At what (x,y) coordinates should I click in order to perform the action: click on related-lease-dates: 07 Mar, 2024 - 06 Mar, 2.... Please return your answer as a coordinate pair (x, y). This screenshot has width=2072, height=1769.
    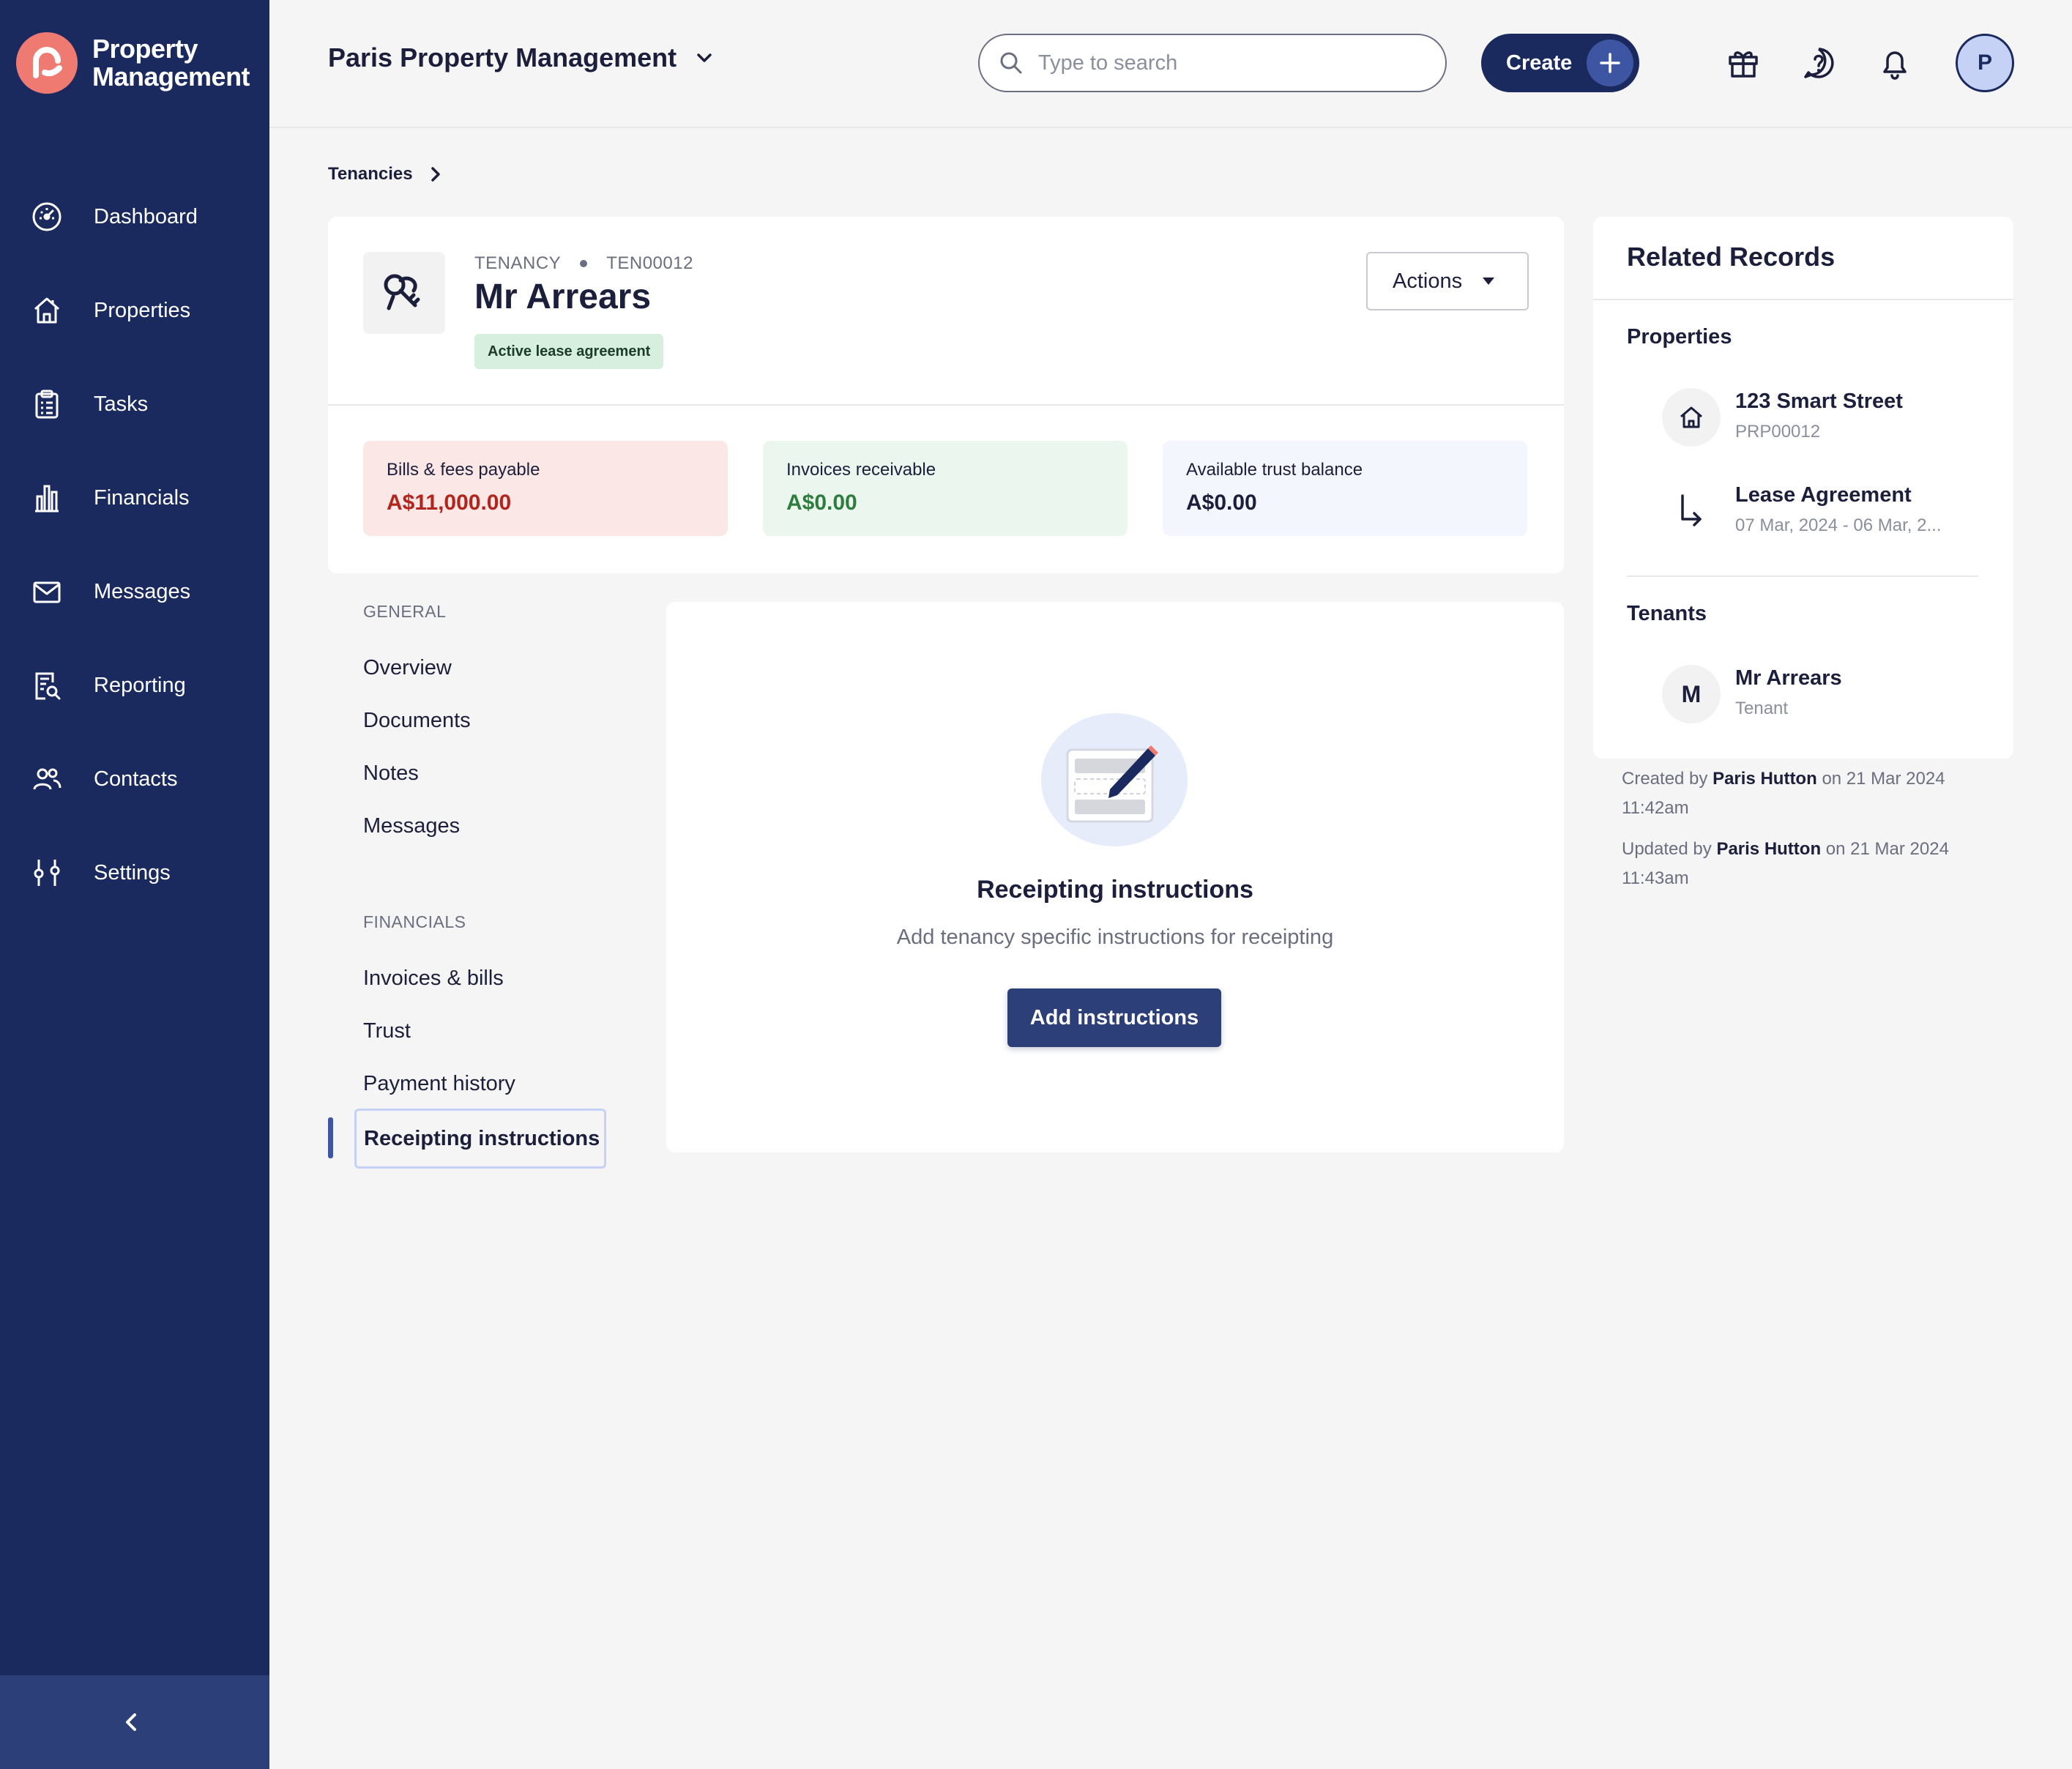
    Looking at the image, I should click on (1838, 525).